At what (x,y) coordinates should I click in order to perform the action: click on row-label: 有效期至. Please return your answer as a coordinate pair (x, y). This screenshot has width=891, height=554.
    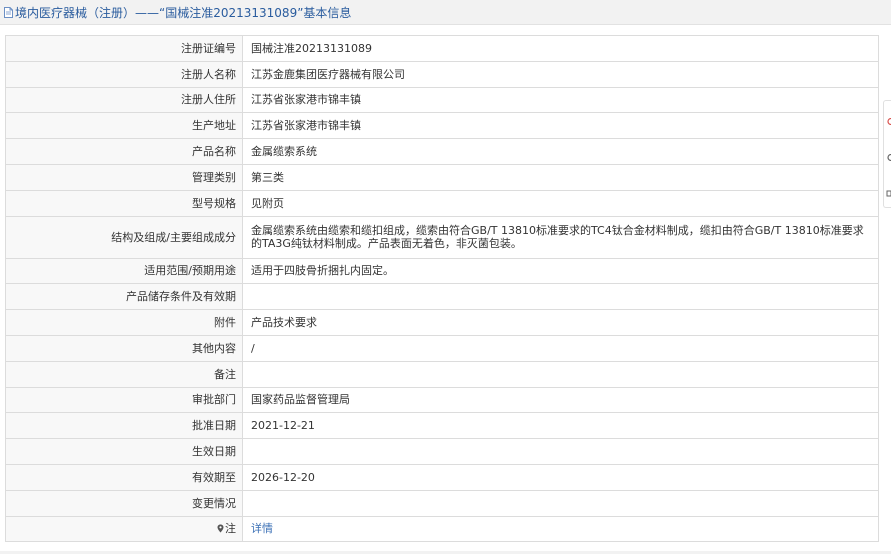
    Looking at the image, I should click on (124, 477).